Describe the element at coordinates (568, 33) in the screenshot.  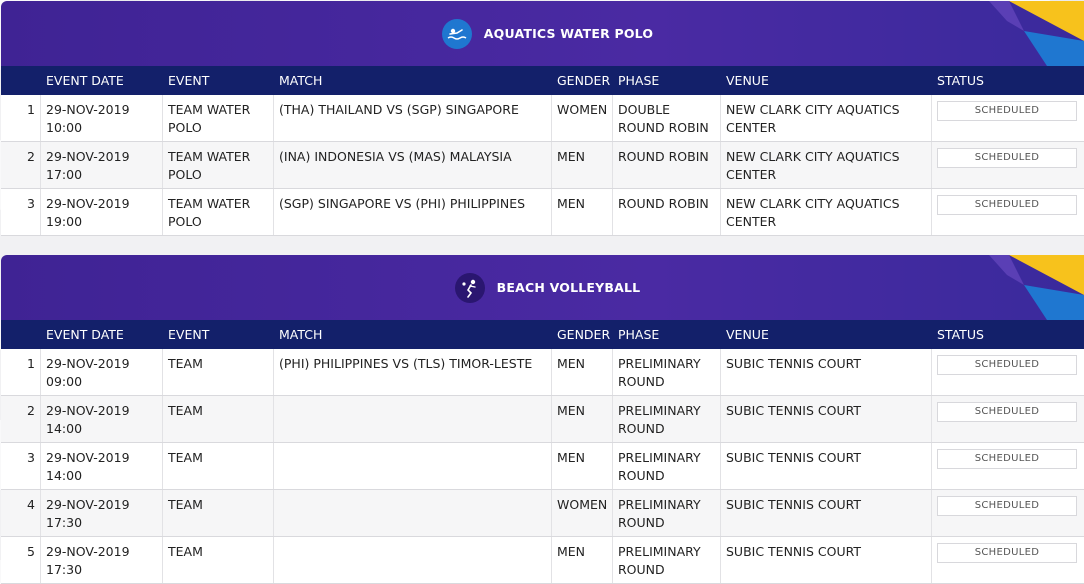
I see `section-title: AQUATICS WATER POLO` at that location.